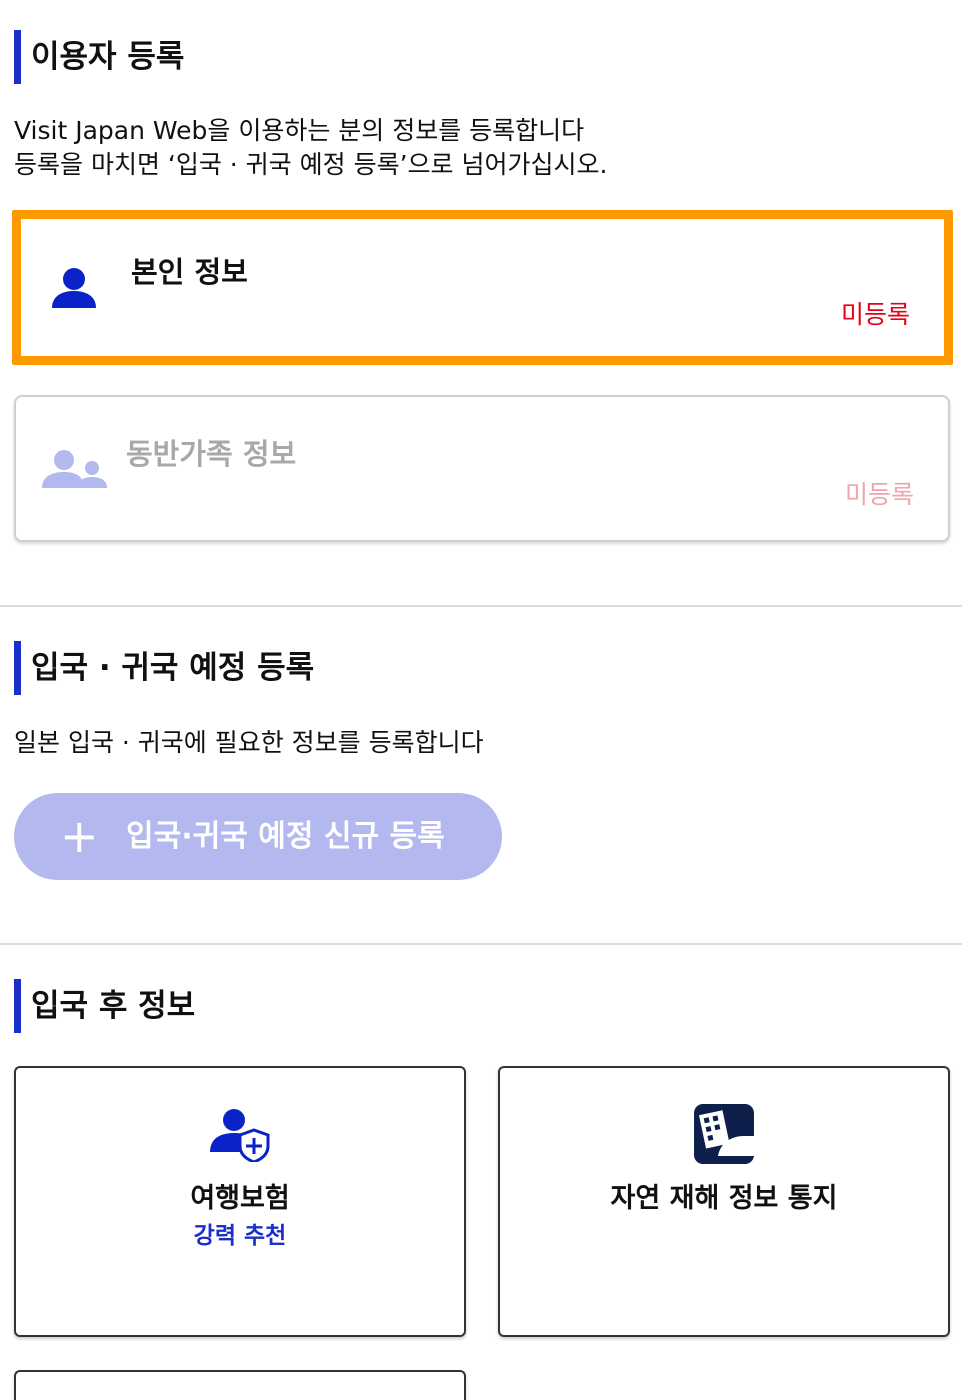 The height and width of the screenshot is (1400, 962). What do you see at coordinates (104, 1006) in the screenshot?
I see `section-title-post-entry: 입국 후 정보` at bounding box center [104, 1006].